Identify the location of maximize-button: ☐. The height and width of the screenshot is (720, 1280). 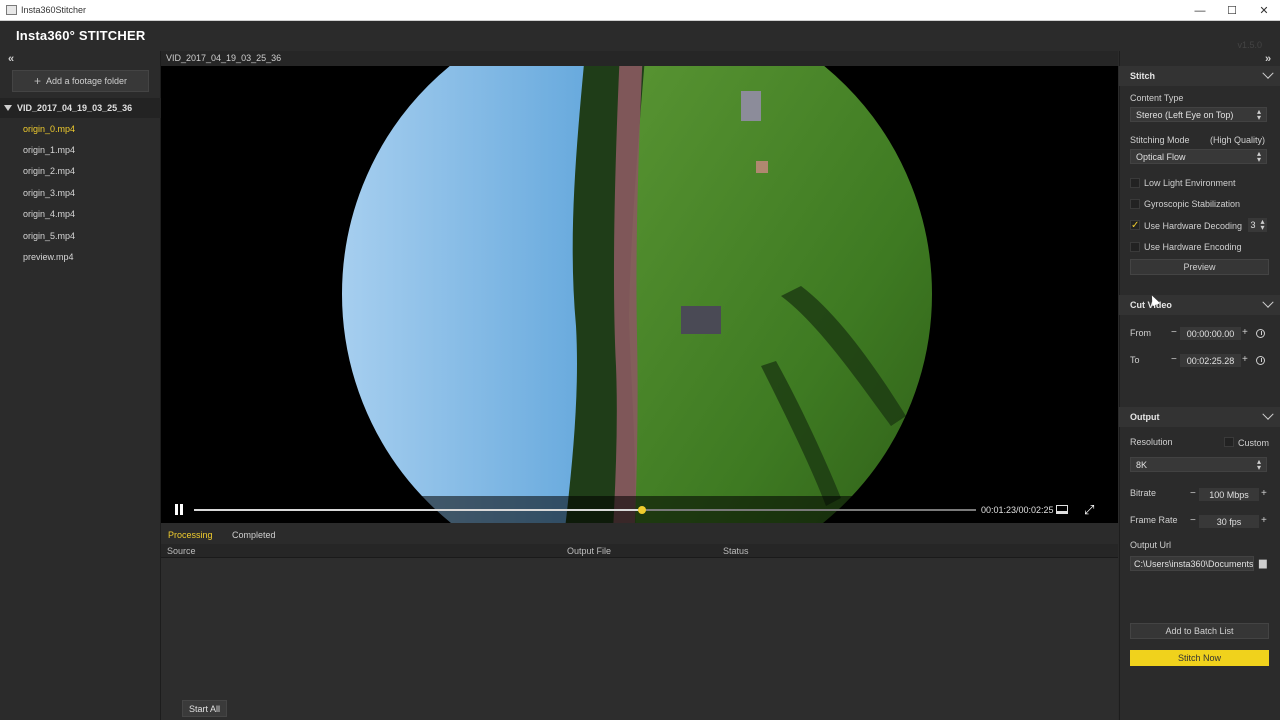
(1232, 10).